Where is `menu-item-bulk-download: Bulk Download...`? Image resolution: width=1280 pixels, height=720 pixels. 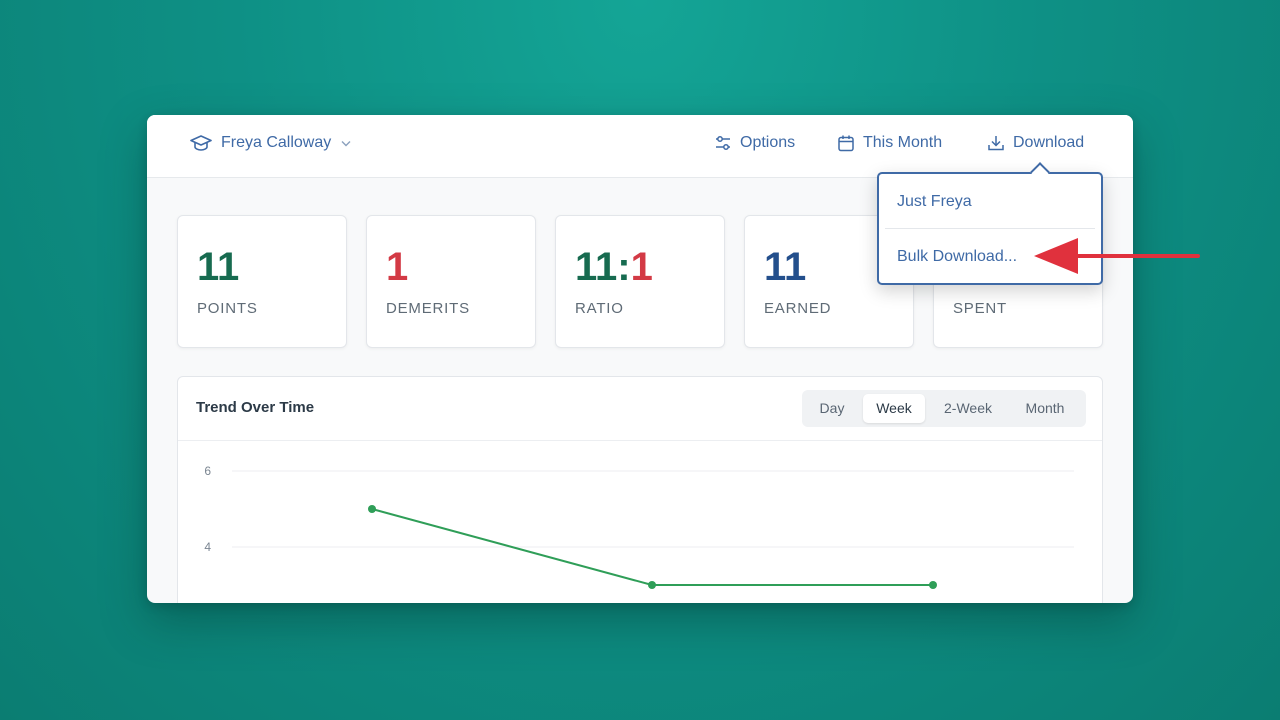
menu-item-bulk-download: Bulk Download... is located at coordinates (957, 257).